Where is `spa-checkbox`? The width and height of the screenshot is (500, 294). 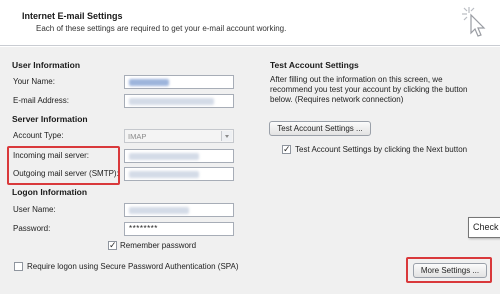 spa-checkbox is located at coordinates (18, 266).